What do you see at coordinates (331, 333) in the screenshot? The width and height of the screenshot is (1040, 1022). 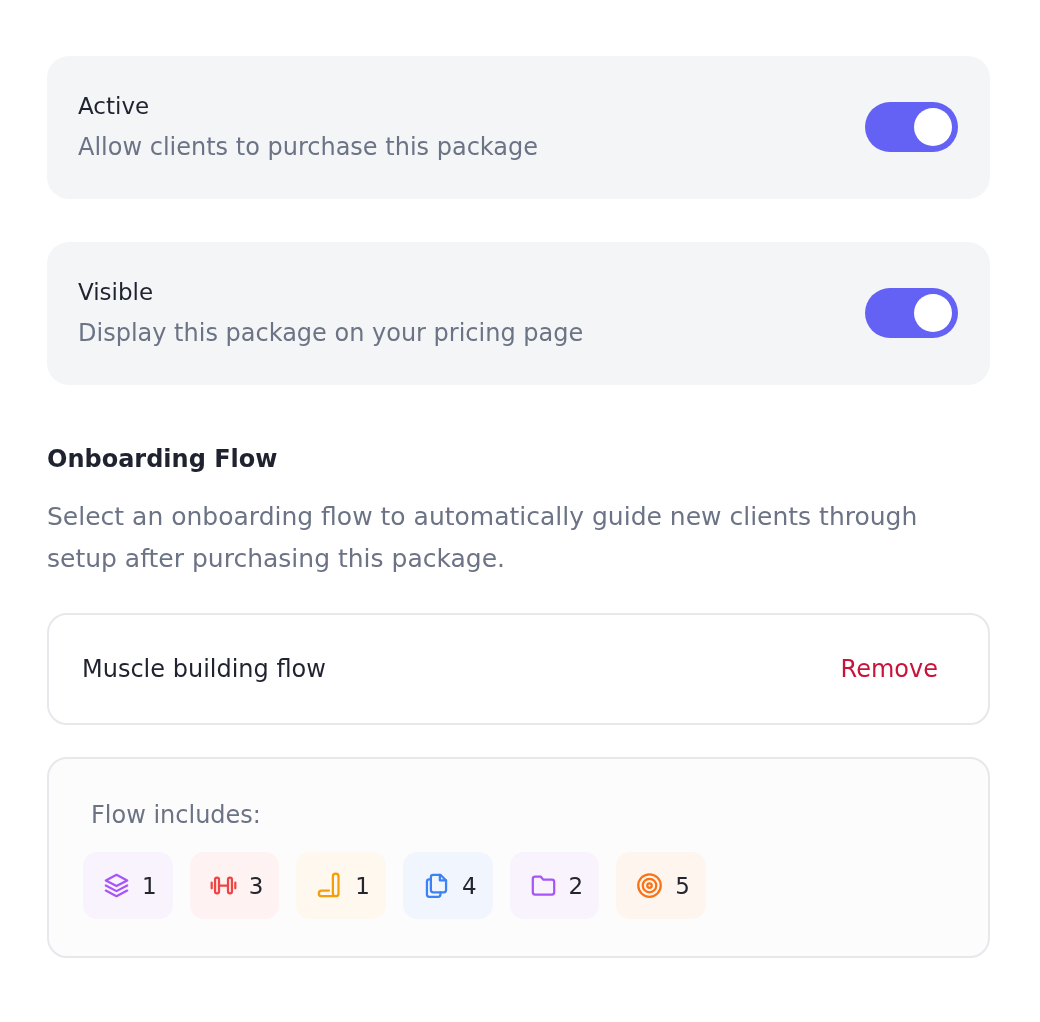 I see `setting-description: Display this package on your pricing page` at bounding box center [331, 333].